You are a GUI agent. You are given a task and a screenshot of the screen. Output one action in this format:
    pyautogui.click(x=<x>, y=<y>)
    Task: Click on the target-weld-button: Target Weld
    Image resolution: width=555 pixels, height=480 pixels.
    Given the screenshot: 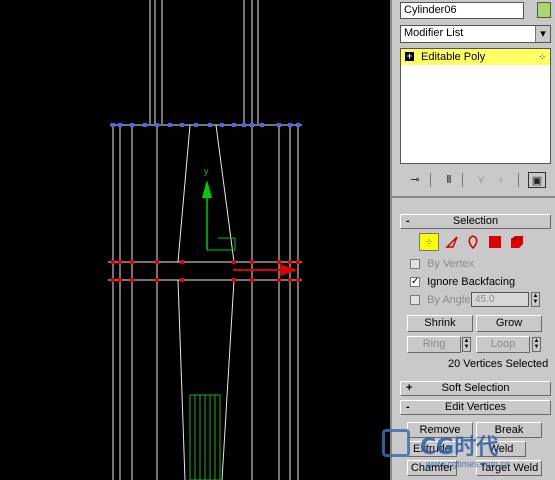 What is the action you would take?
    pyautogui.click(x=509, y=468)
    